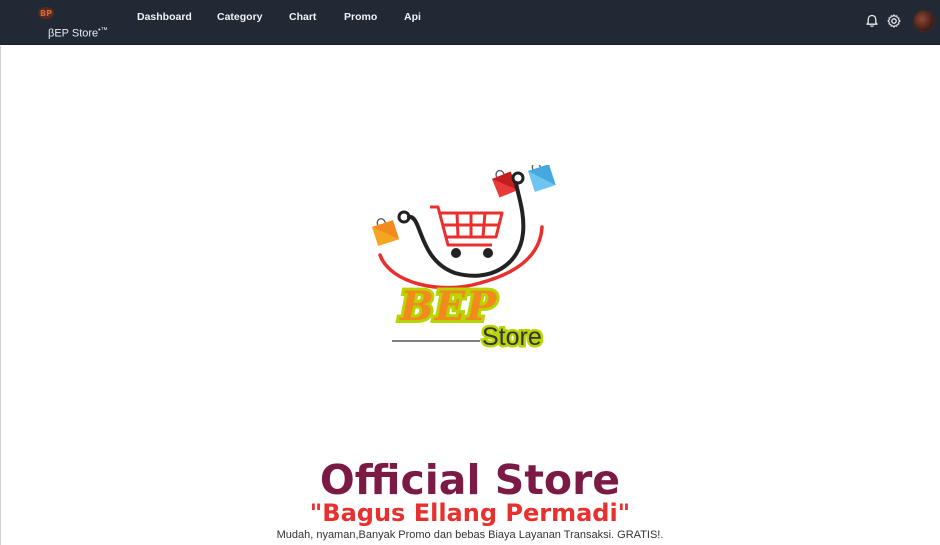  Describe the element at coordinates (164, 17) in the screenshot. I see `nav-dashboard: Dashboard` at that location.